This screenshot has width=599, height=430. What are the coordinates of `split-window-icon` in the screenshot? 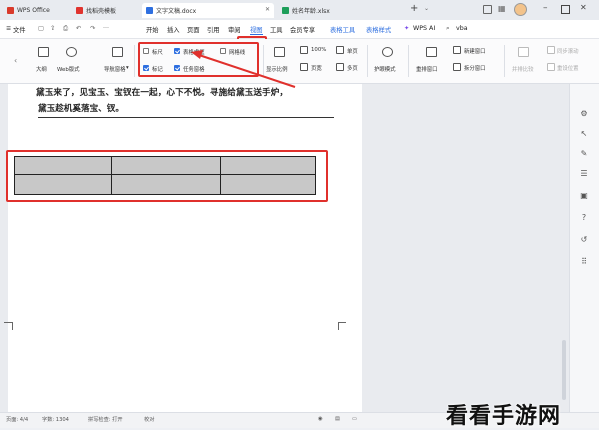 It's located at (457, 67).